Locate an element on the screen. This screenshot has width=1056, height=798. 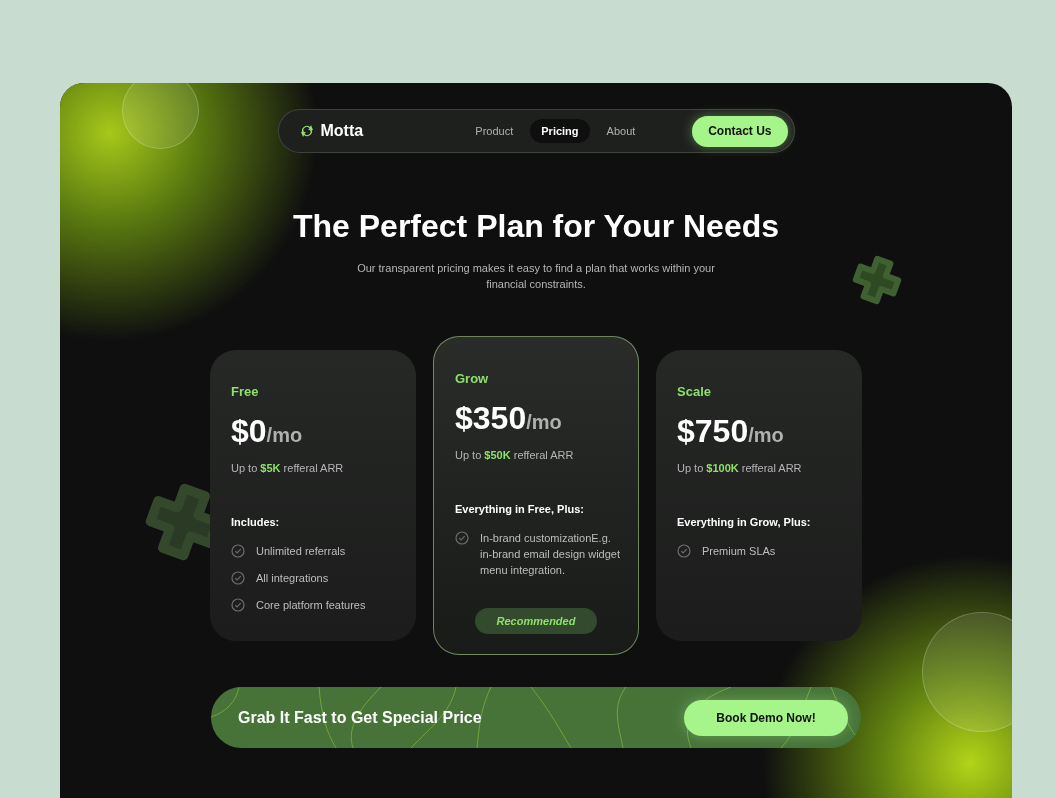
logo-icon is located at coordinates (306, 131).